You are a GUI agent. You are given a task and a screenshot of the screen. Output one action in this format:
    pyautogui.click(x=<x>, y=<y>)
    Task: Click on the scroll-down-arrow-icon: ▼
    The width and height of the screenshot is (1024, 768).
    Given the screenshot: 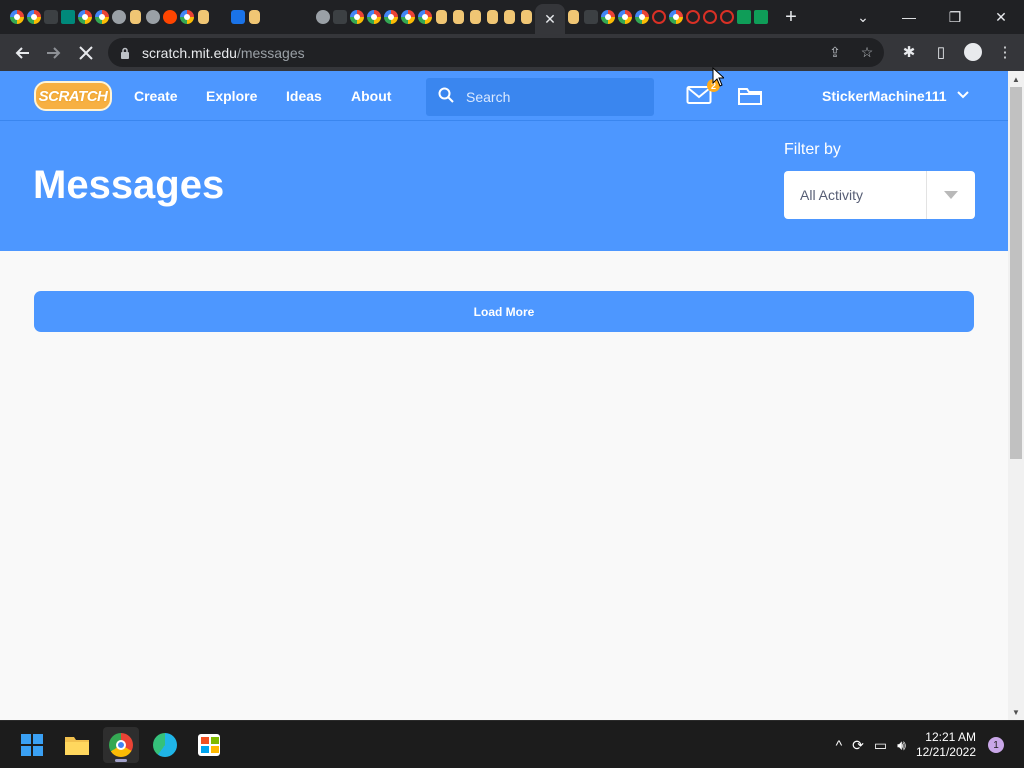 What is the action you would take?
    pyautogui.click(x=1016, y=712)
    